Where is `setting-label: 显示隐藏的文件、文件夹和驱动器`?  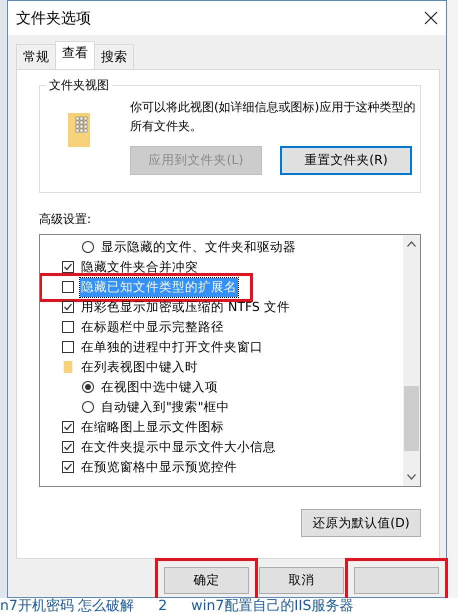 setting-label: 显示隐藏的文件、文件夹和驱动器 is located at coordinates (198, 247).